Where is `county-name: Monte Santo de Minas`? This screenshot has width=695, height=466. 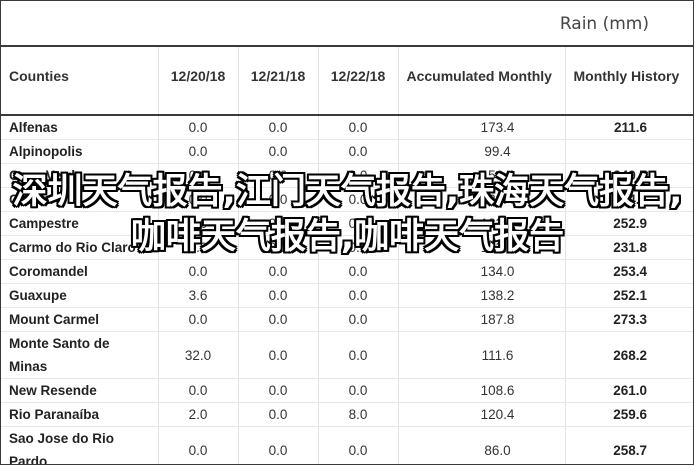 county-name: Monte Santo de Minas is located at coordinates (80, 355).